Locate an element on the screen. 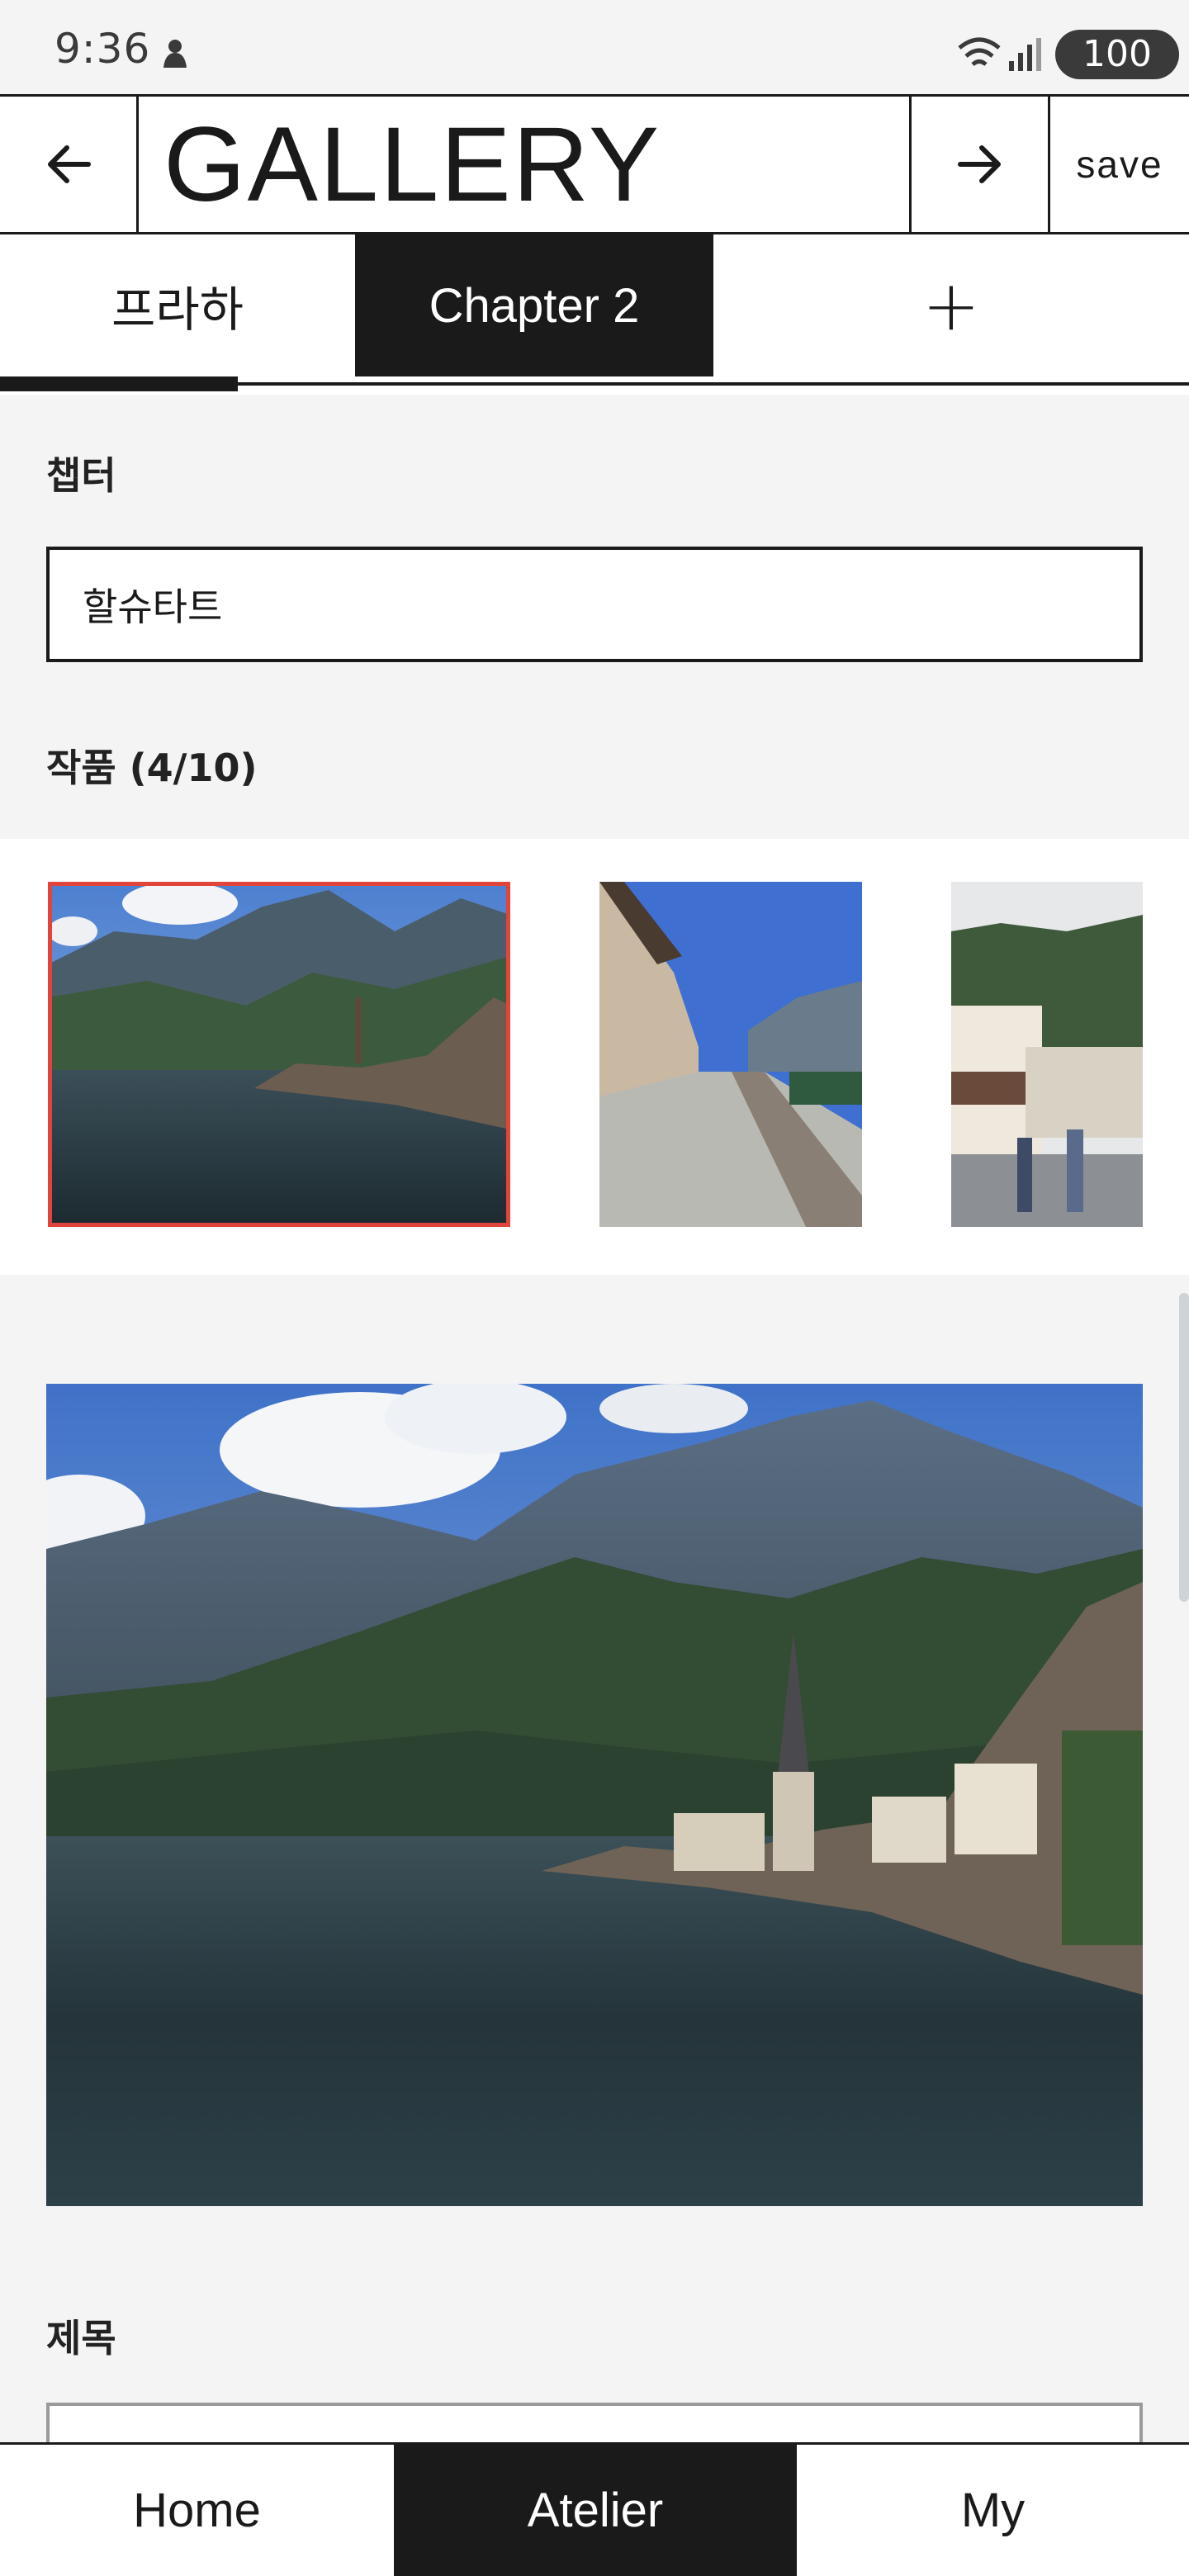 Image resolution: width=1189 pixels, height=2576 pixels. hallstatt-street-photo is located at coordinates (730, 1054).